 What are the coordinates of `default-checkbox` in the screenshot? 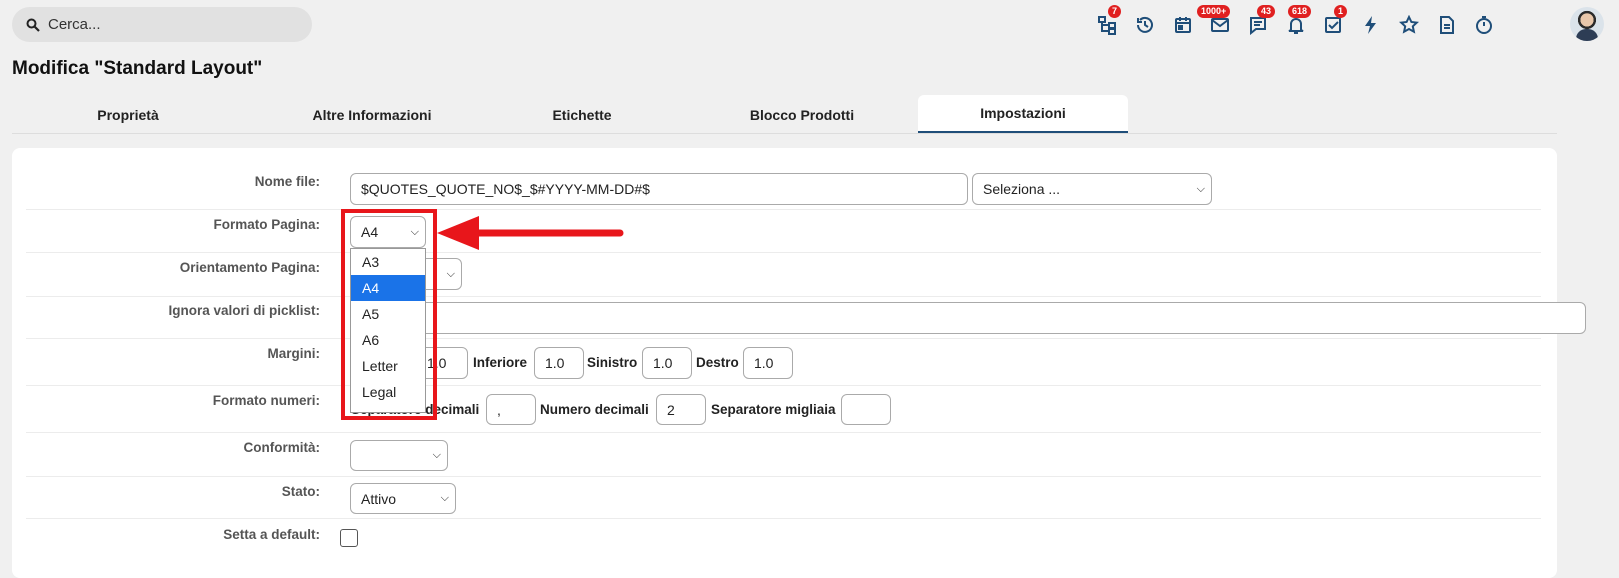 It's located at (349, 538).